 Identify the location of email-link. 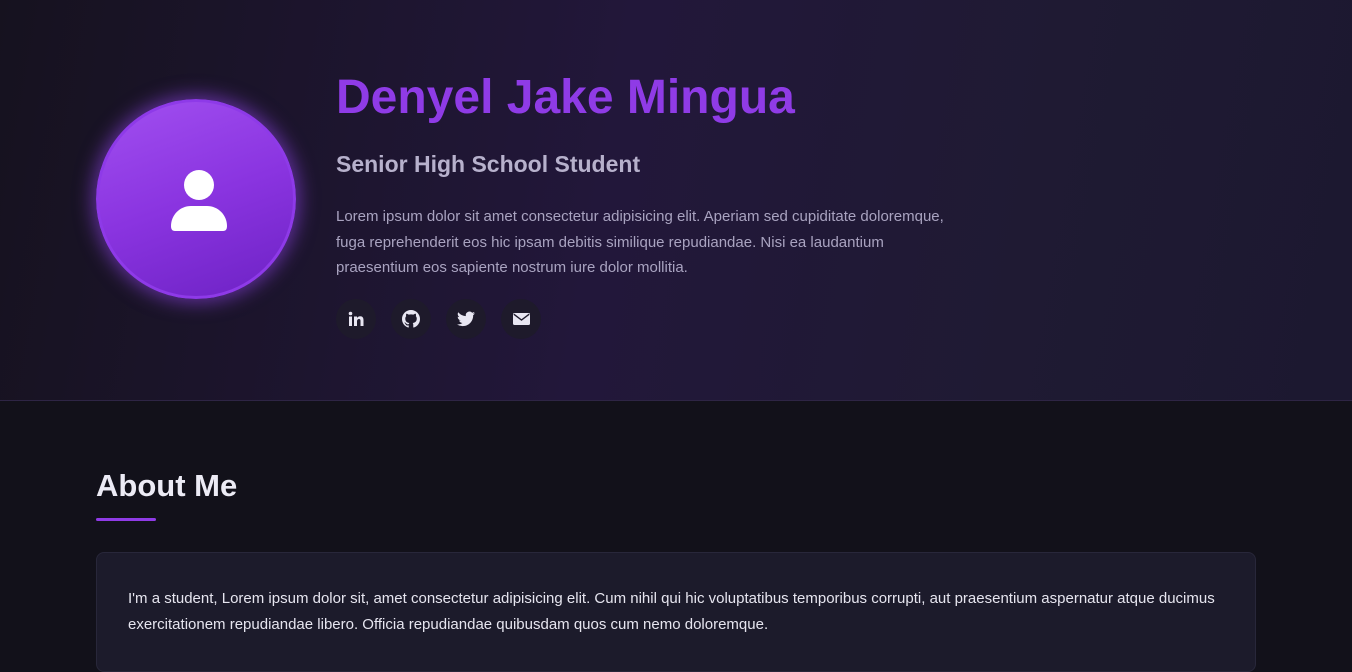
(521, 319).